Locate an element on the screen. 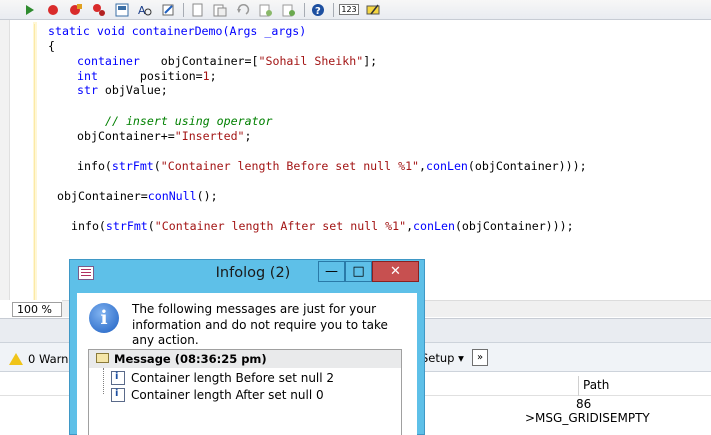  code-keyword: int is located at coordinates (87, 76).